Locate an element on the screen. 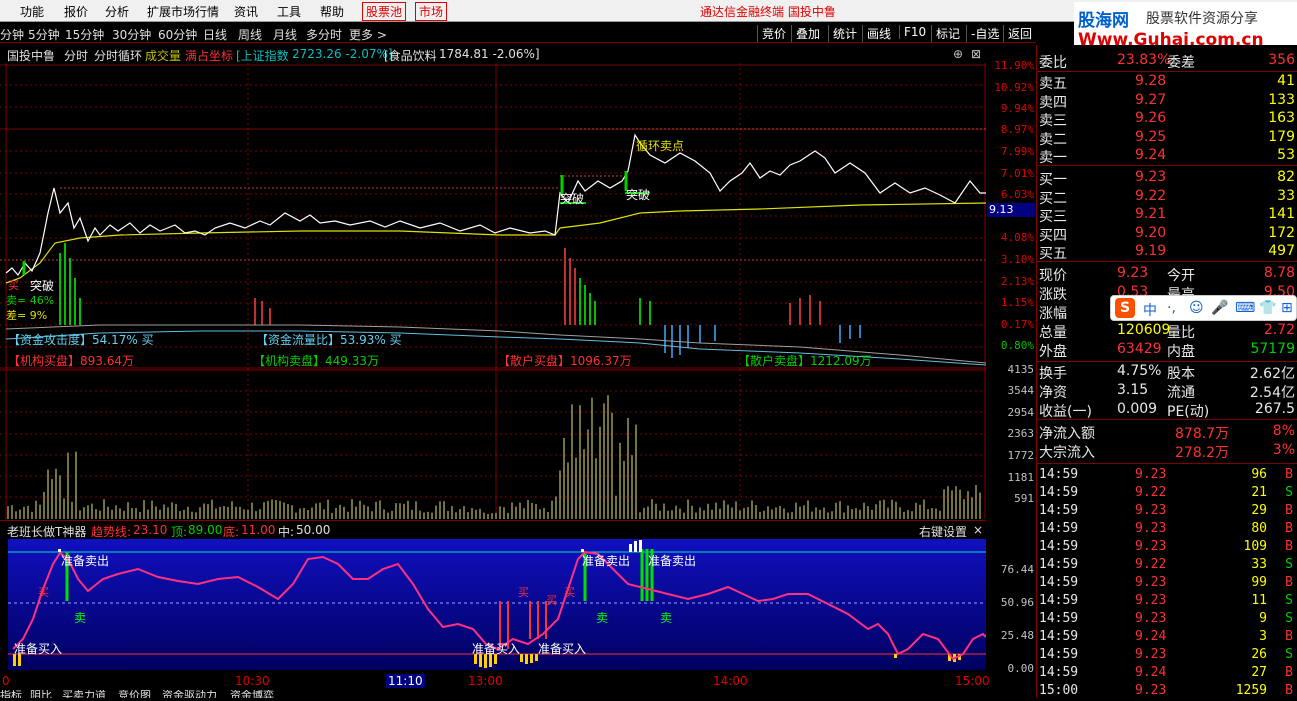 This screenshot has width=1297, height=701. ask-label: 卖三 is located at coordinates (1053, 121).